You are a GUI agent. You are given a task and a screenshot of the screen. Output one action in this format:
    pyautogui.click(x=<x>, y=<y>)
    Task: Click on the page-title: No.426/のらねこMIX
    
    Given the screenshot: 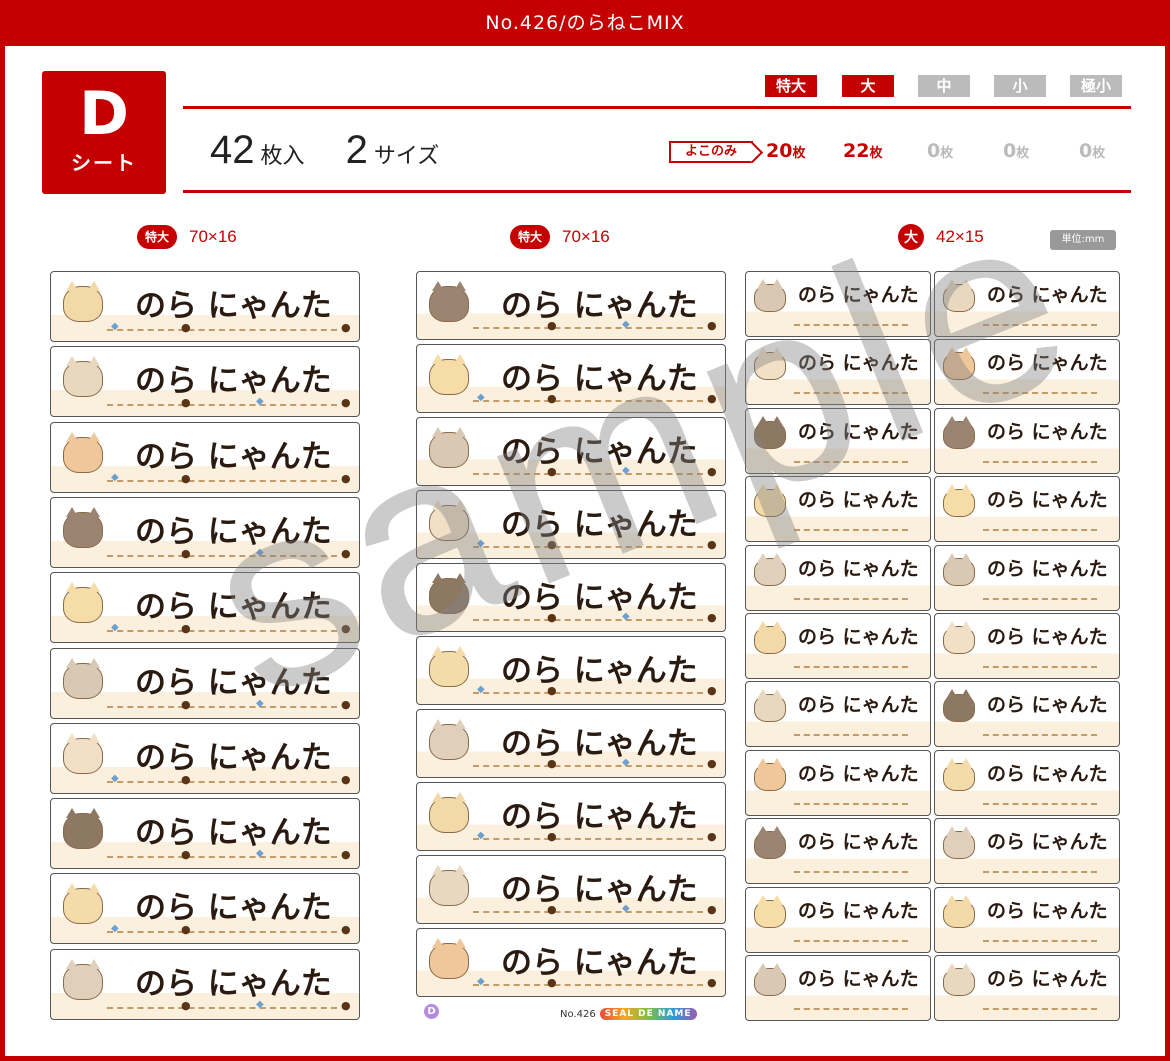 What is the action you would take?
    pyautogui.click(x=585, y=23)
    